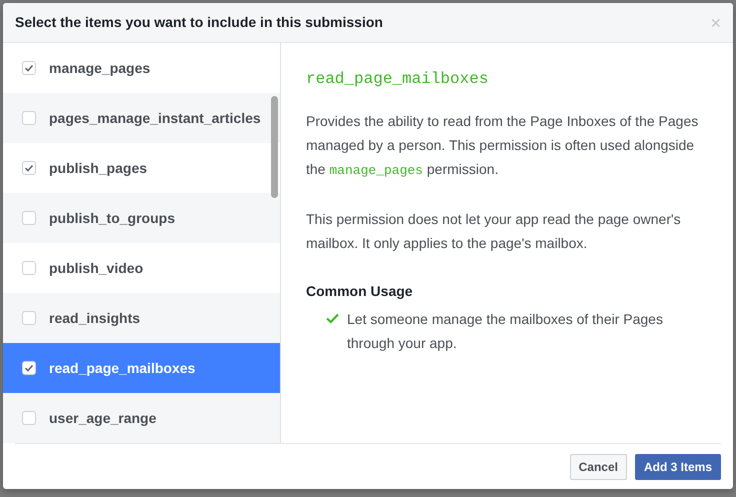  Describe the element at coordinates (141, 68) in the screenshot. I see `permission-item: manage_pages` at that location.